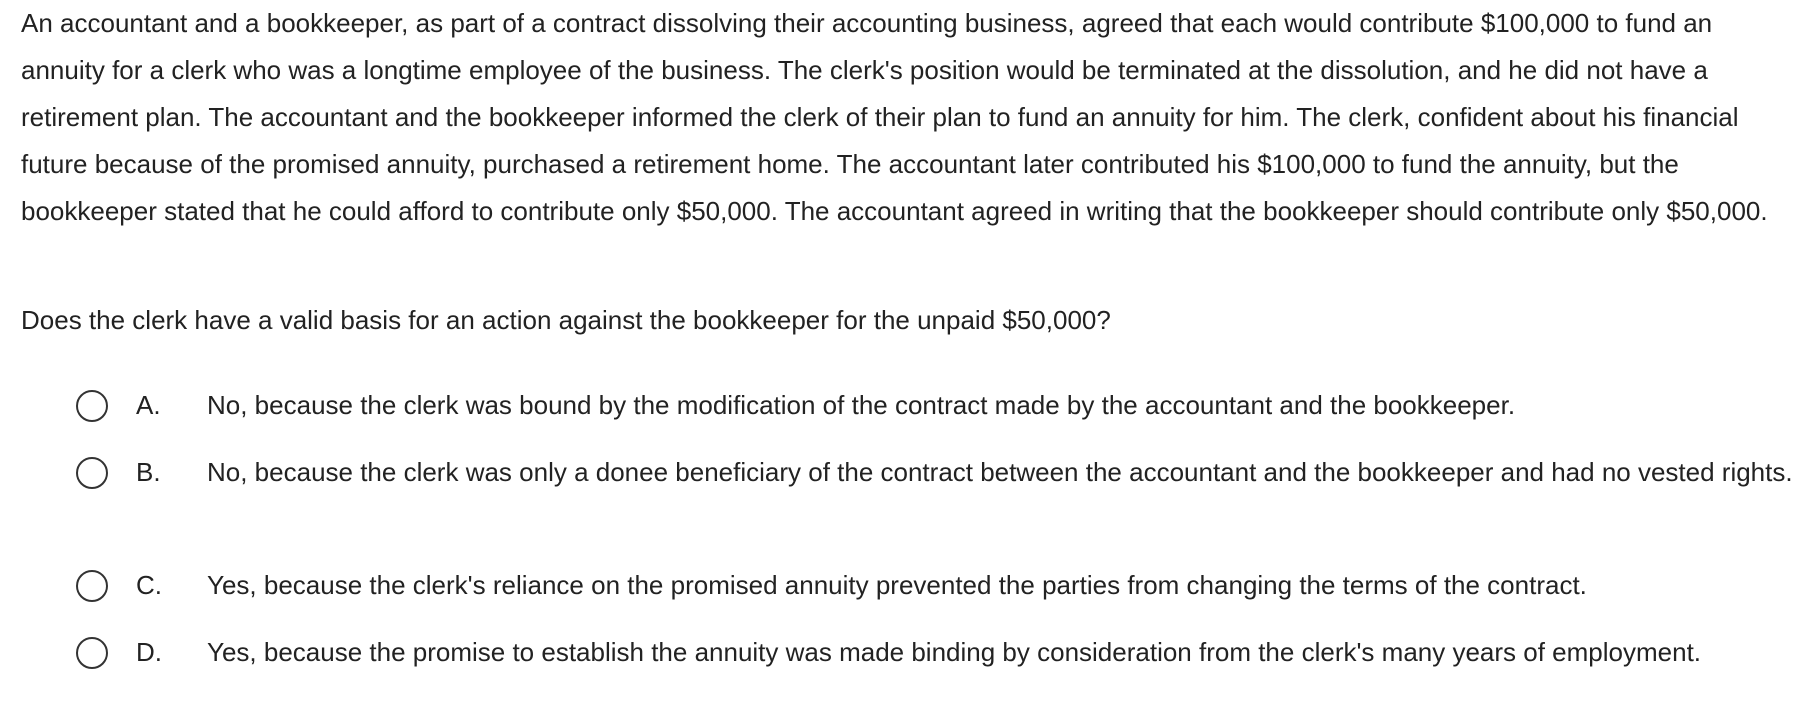  What do you see at coordinates (92, 653) in the screenshot?
I see `radio-button-d` at bounding box center [92, 653].